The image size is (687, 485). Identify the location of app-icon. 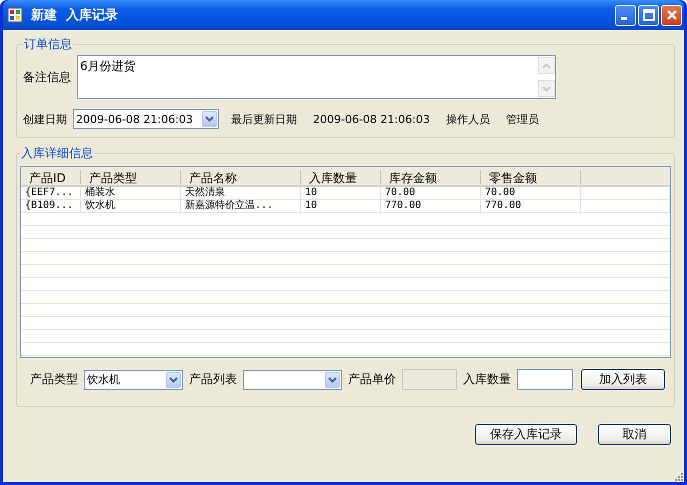
(15, 15).